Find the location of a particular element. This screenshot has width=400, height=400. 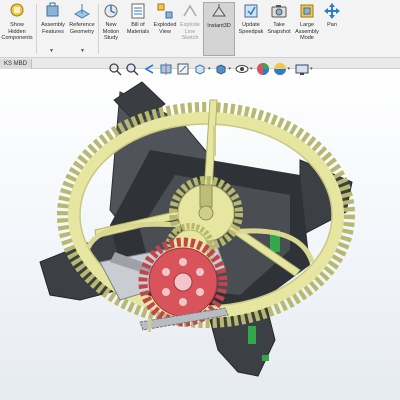

update-speedpak-button: Update Speedpak is located at coordinates (251, 29).